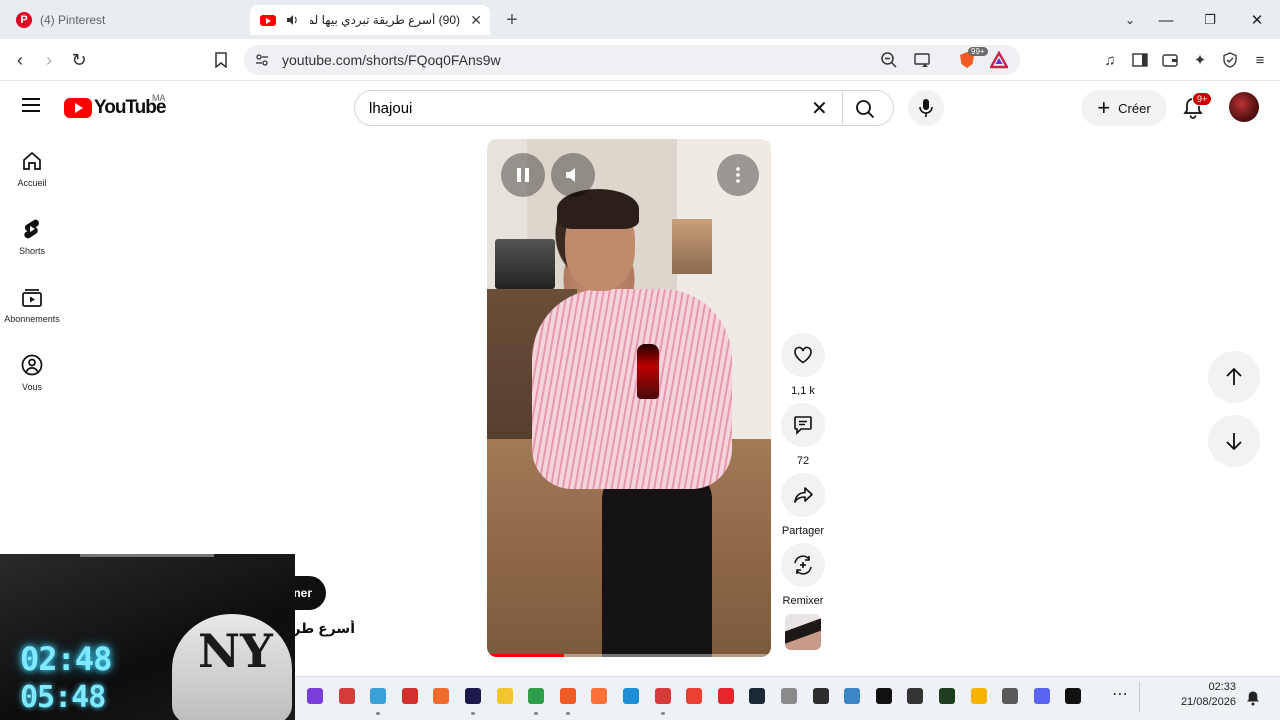 This screenshot has width=1280, height=720. What do you see at coordinates (1110, 60) in the screenshot?
I see `music-icon: ♫` at bounding box center [1110, 60].